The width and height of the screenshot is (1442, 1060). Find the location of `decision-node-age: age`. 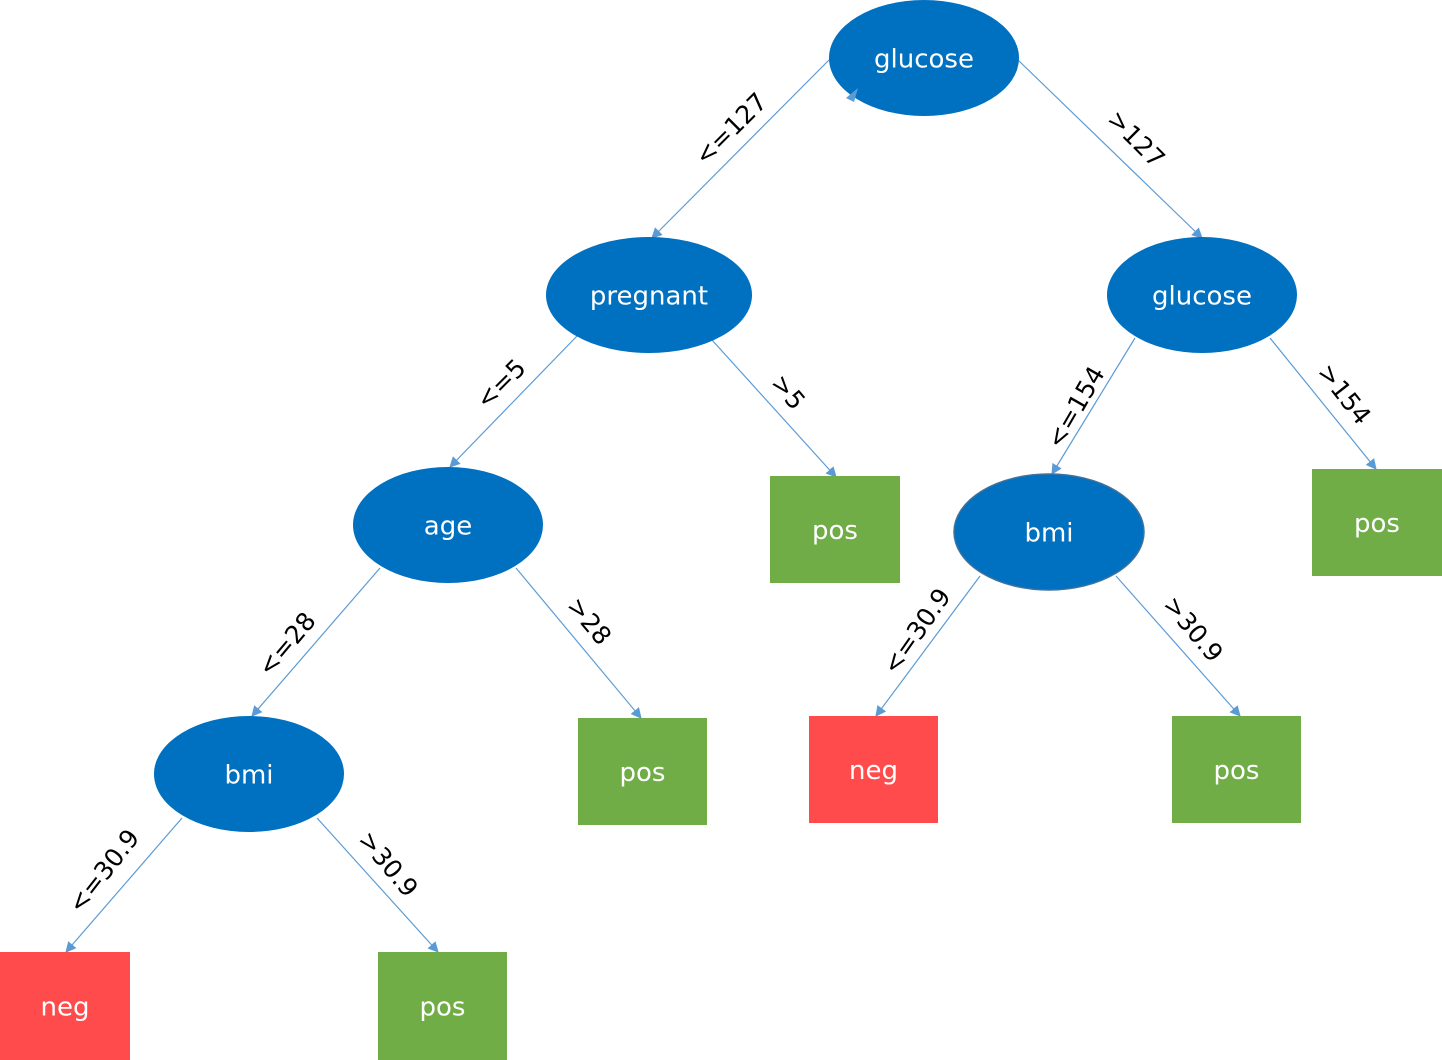

decision-node-age: age is located at coordinates (448, 525).